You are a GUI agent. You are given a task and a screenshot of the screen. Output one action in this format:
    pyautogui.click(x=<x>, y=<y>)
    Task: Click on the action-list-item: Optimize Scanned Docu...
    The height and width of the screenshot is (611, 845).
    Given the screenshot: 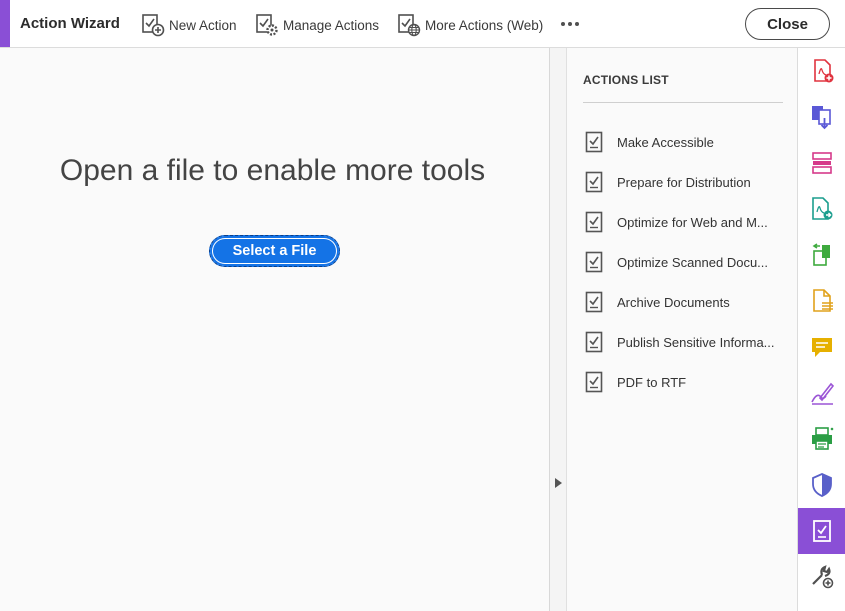 What is the action you would take?
    pyautogui.click(x=688, y=268)
    